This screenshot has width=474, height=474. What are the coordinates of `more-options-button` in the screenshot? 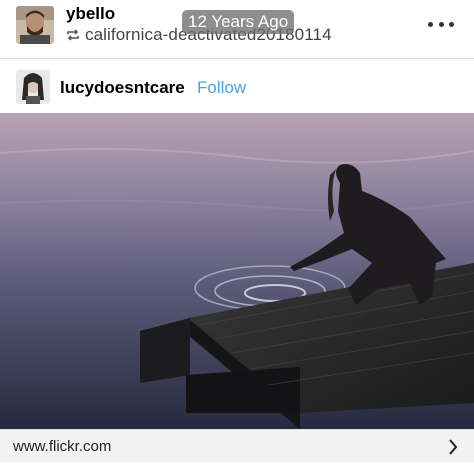 It's located at (441, 24).